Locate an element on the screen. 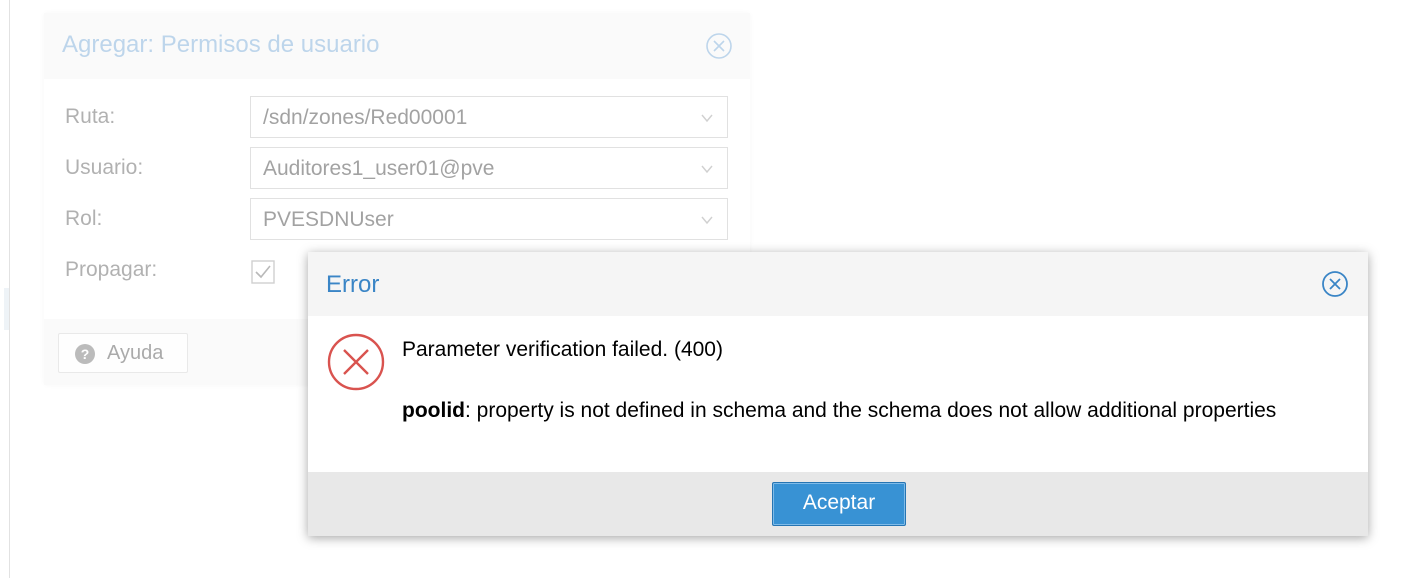 Image resolution: width=1409 pixels, height=578 pixels. error-icon is located at coordinates (356, 362).